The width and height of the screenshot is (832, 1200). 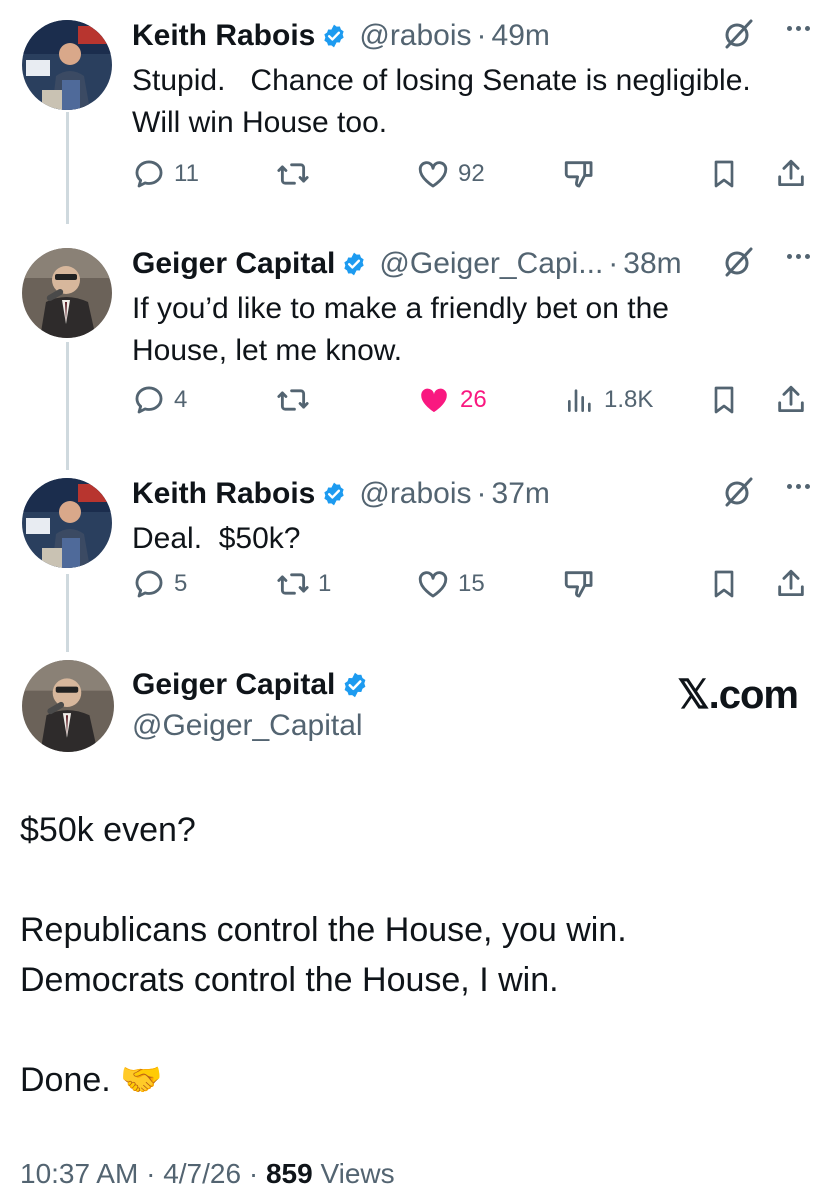 I want to click on reply-button: 5, so click(x=159, y=584).